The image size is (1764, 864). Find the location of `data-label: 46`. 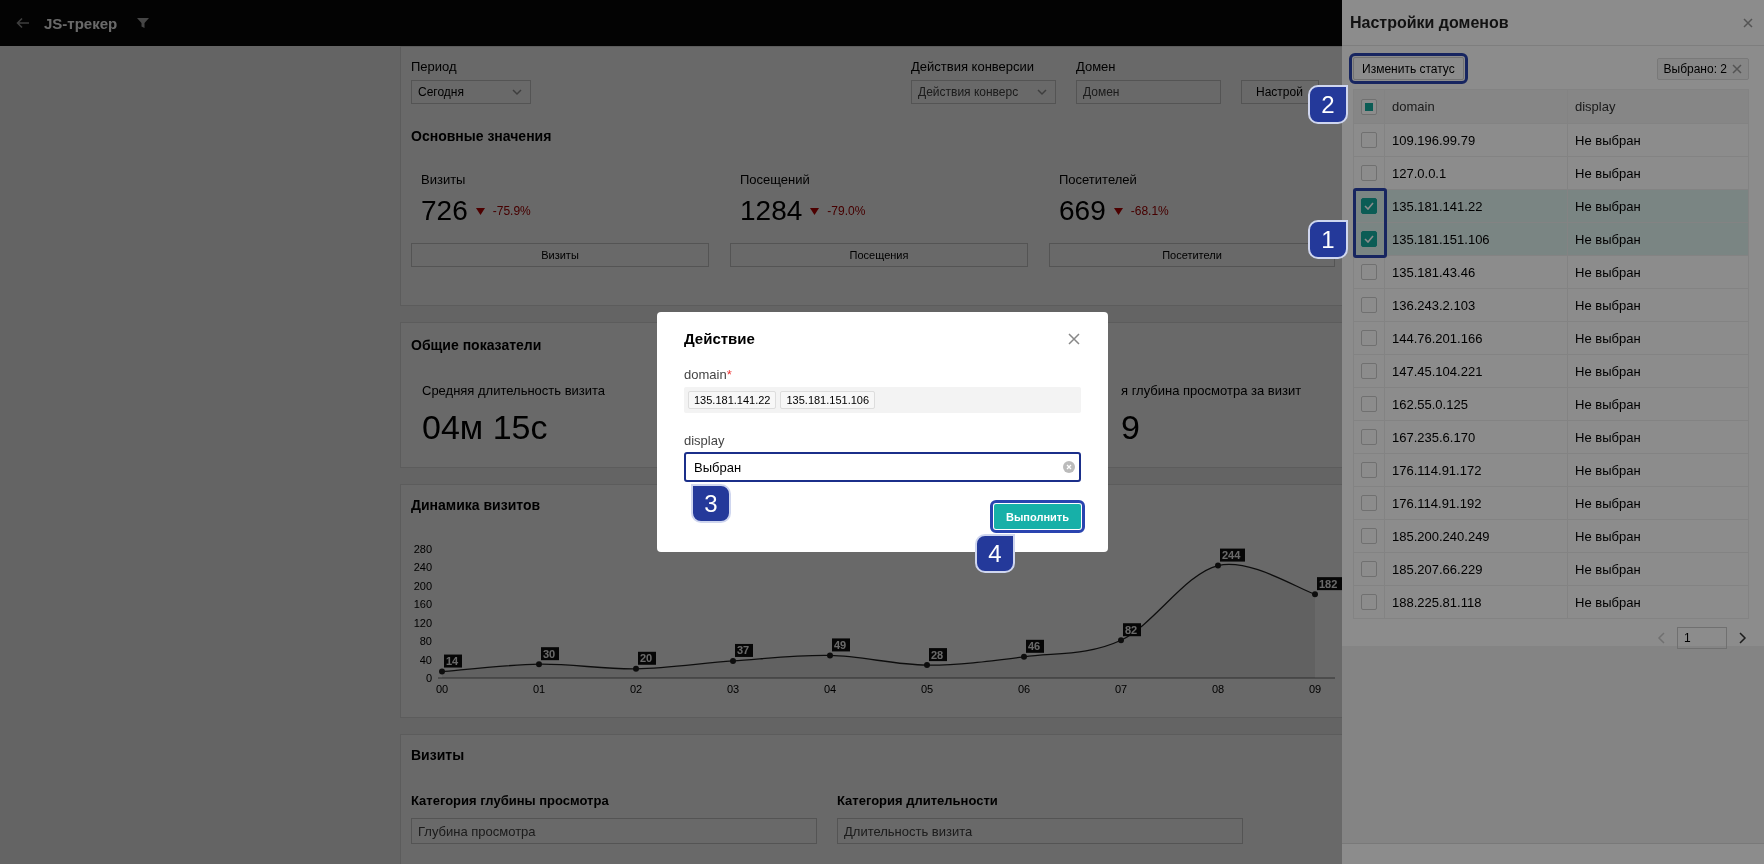

data-label: 46 is located at coordinates (1035, 646).